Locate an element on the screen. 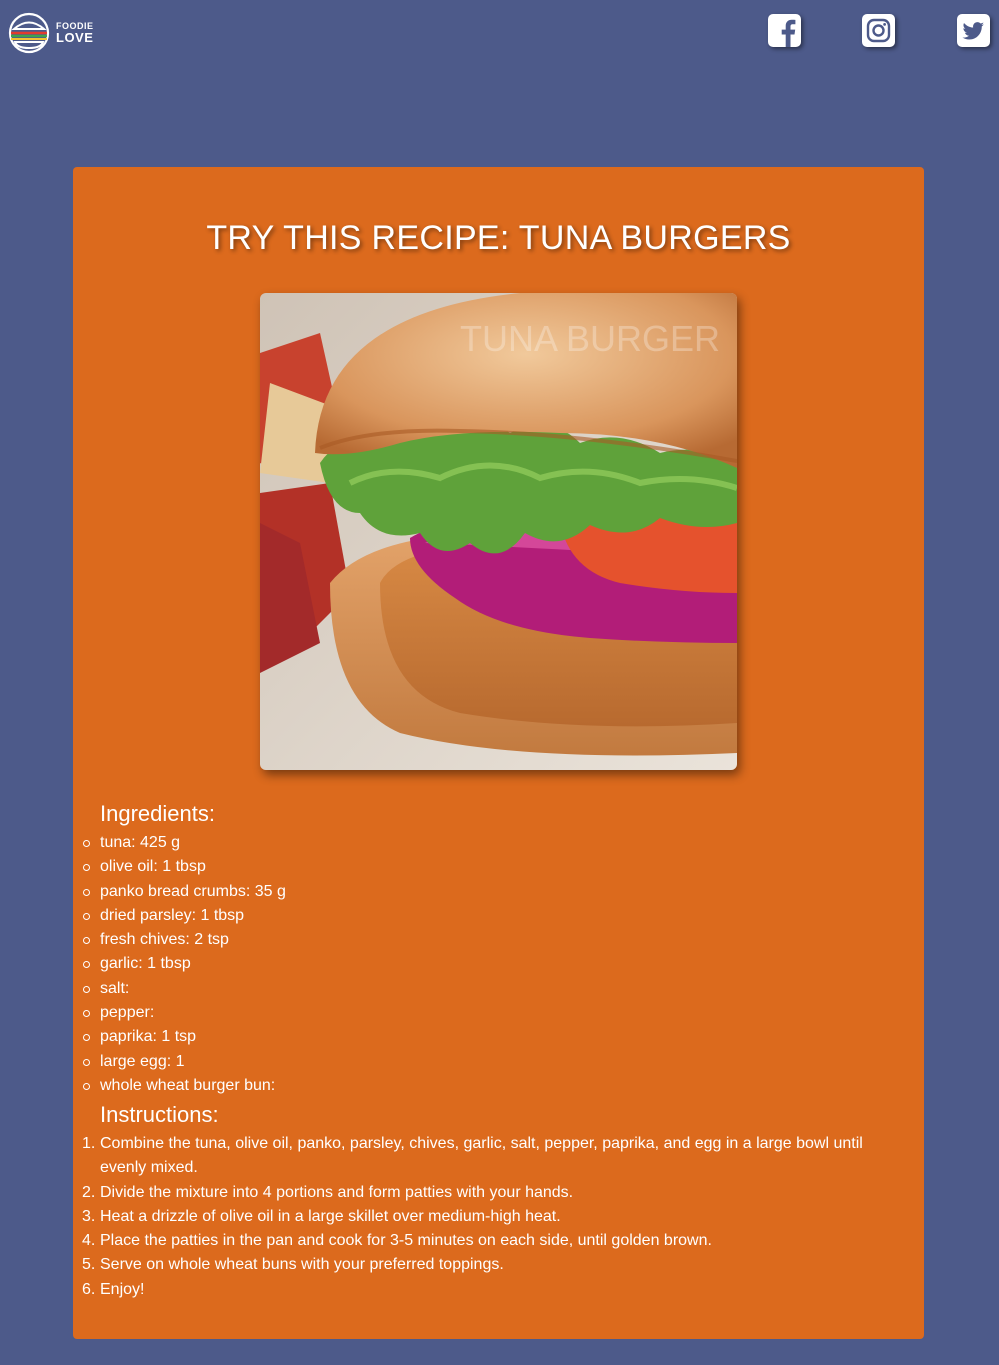 The image size is (999, 1365). facebook-icon is located at coordinates (784, 30).